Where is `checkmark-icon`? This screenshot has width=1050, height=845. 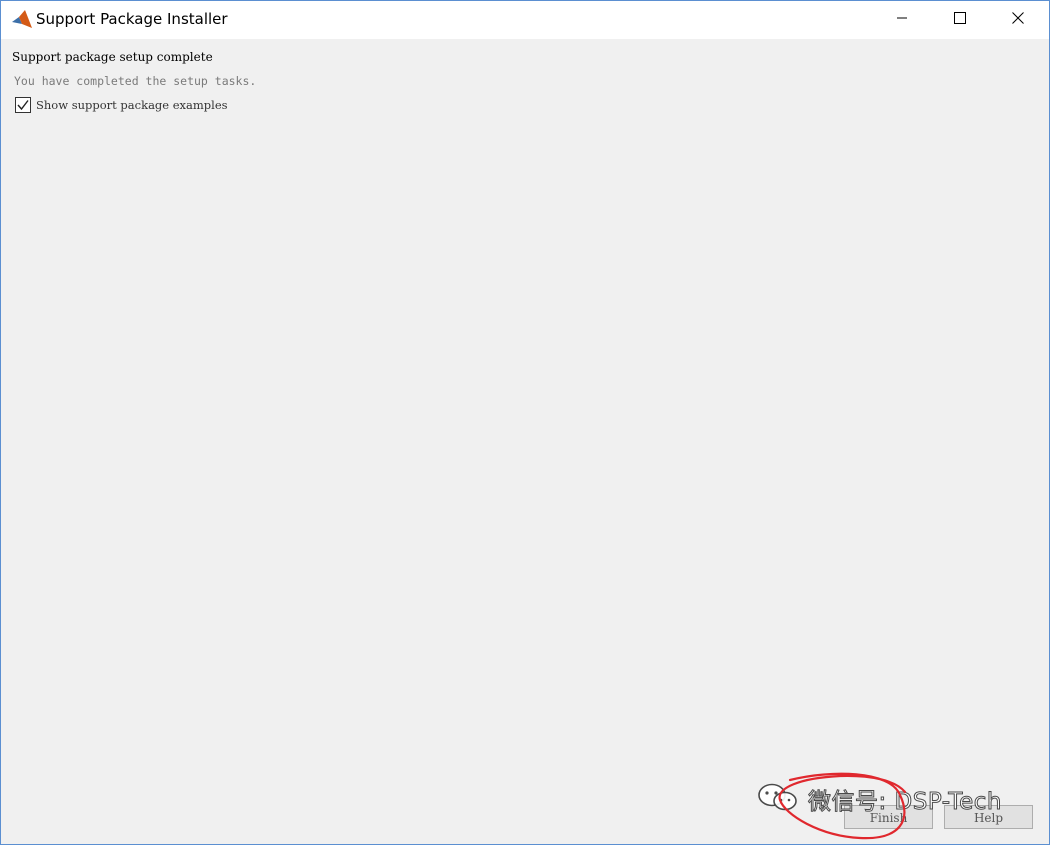
checkmark-icon is located at coordinates (23, 107).